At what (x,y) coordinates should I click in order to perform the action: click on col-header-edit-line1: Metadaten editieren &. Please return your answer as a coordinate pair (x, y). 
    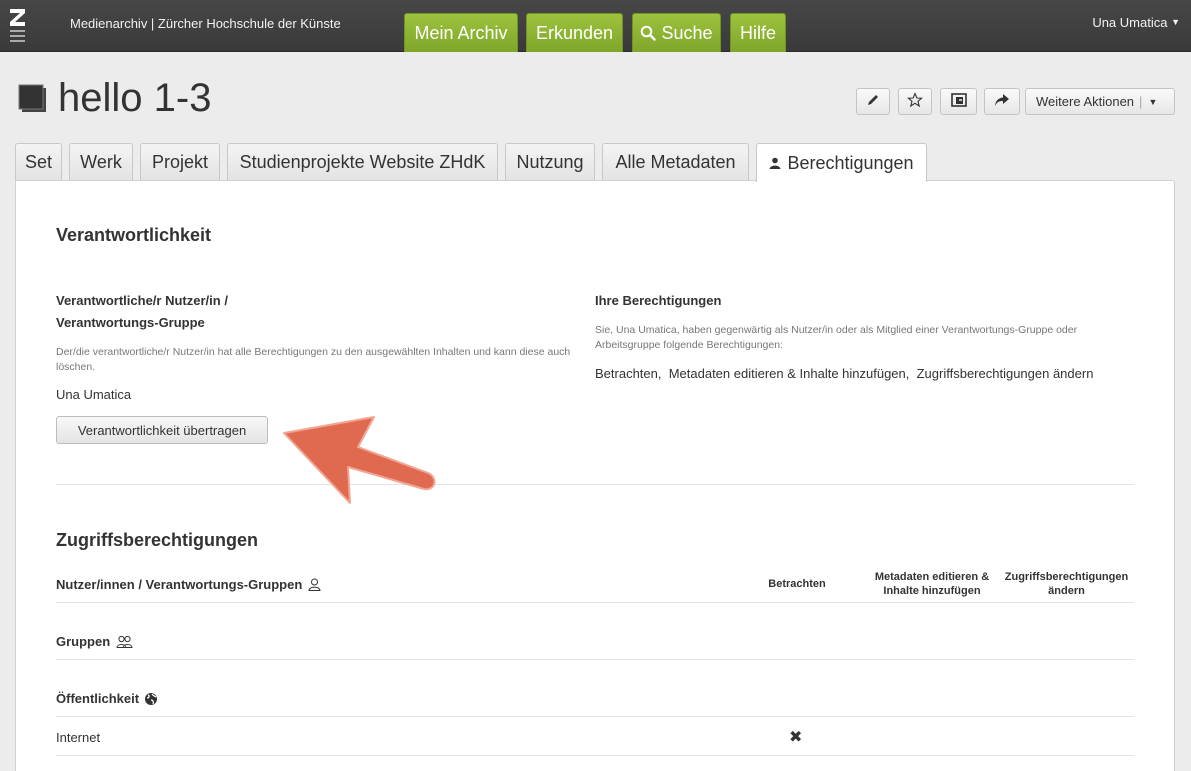
    Looking at the image, I should click on (932, 577).